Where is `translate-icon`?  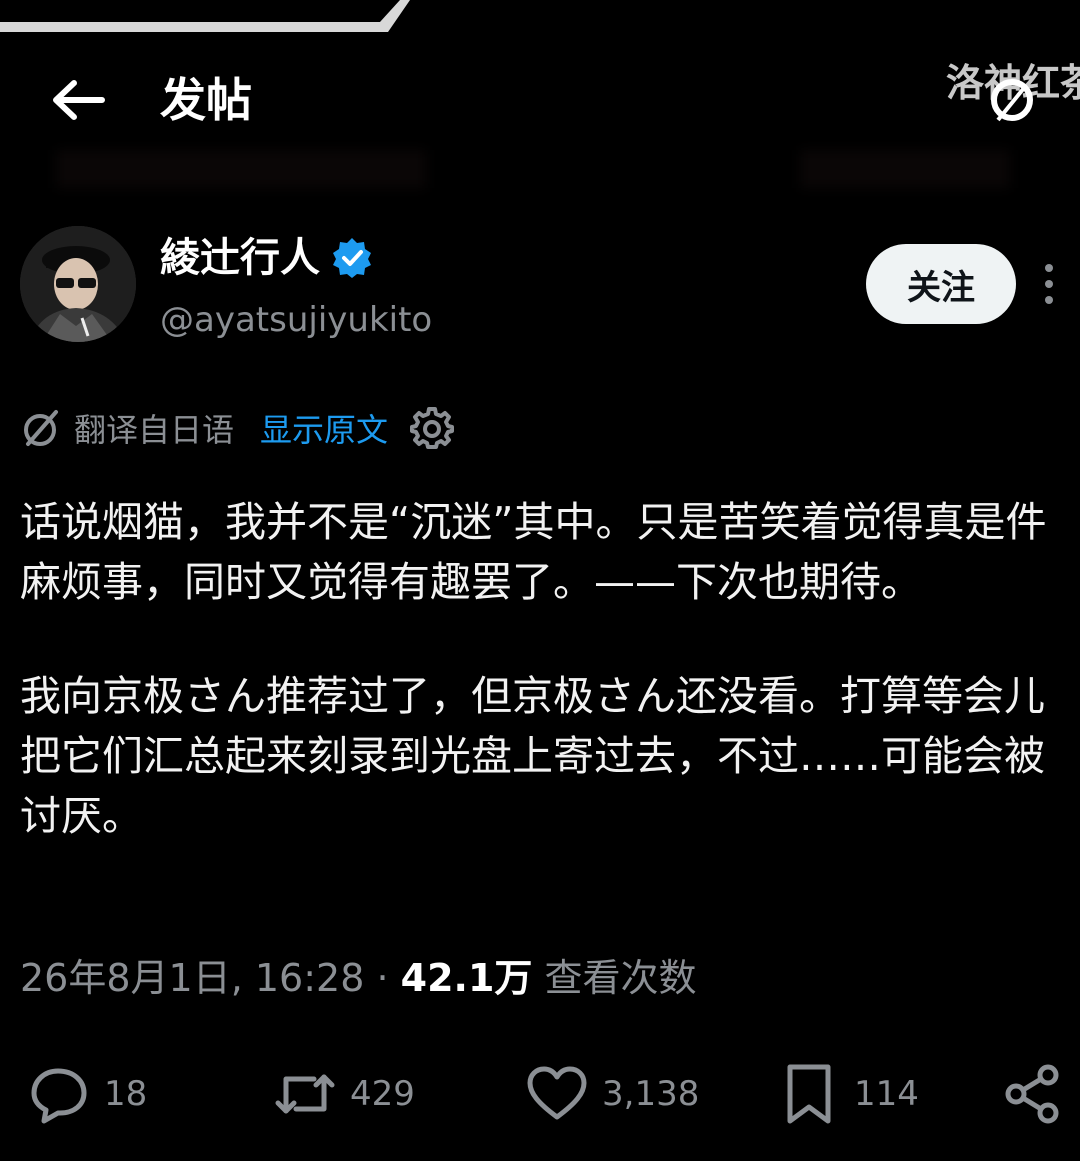 translate-icon is located at coordinates (41, 428).